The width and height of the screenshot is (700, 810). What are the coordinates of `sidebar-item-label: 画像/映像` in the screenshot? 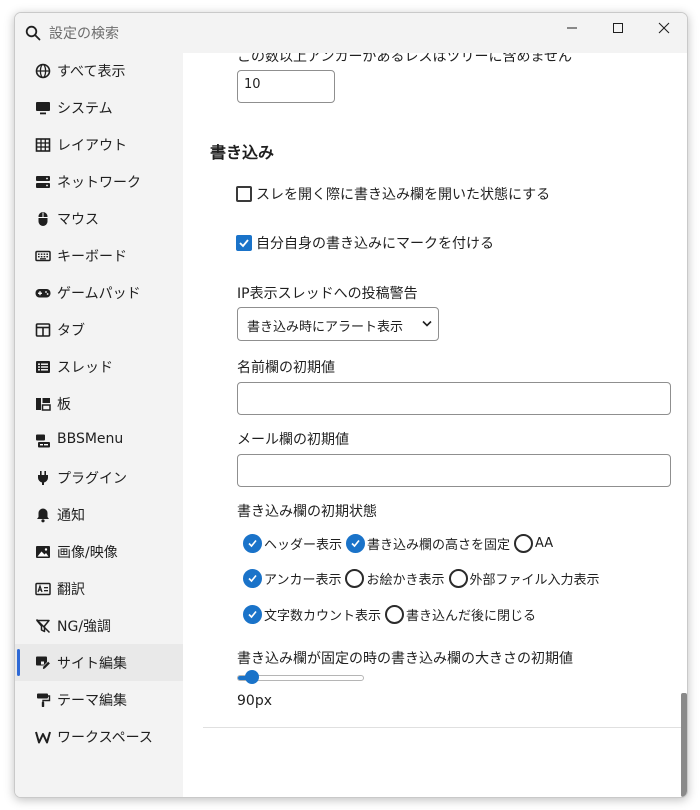 It's located at (87, 553).